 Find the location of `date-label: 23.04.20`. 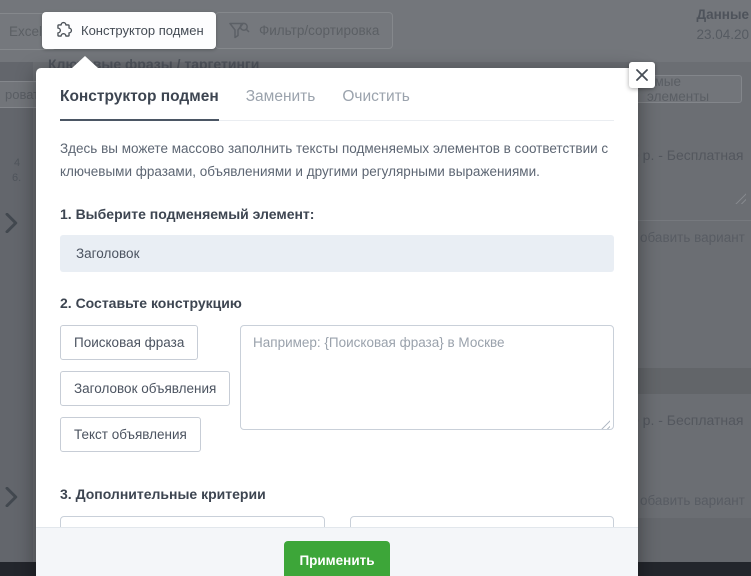

date-label: 23.04.20 is located at coordinates (722, 34).